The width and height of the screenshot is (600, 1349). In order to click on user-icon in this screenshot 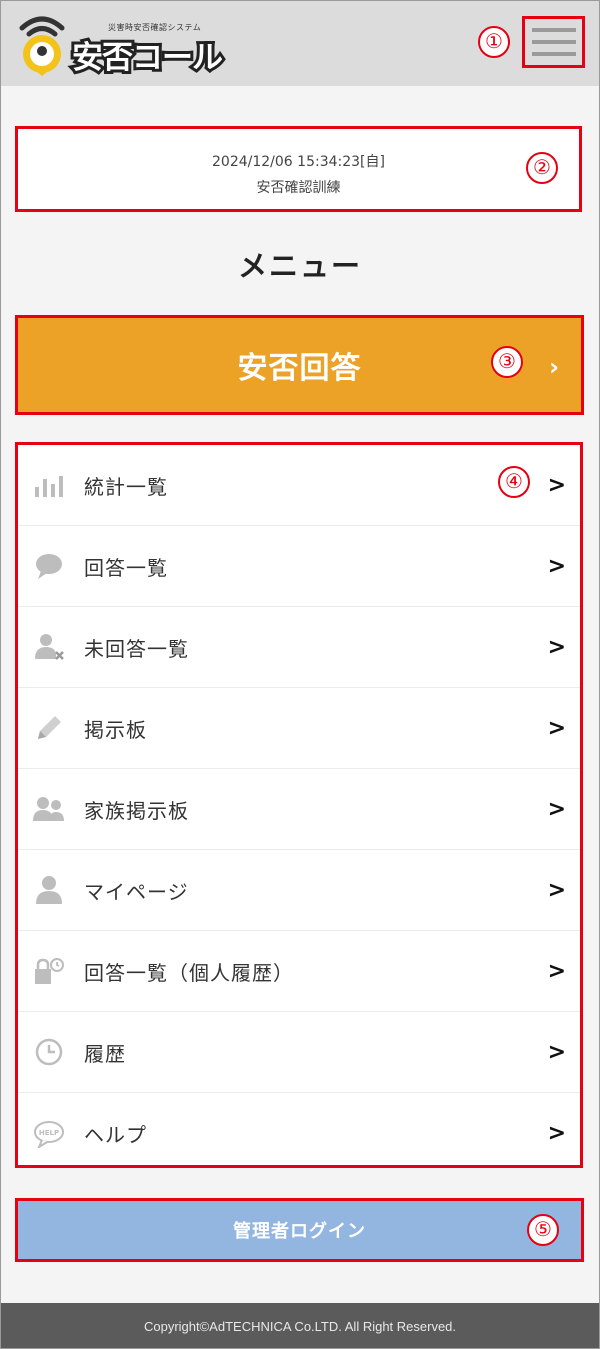, I will do `click(49, 890)`.